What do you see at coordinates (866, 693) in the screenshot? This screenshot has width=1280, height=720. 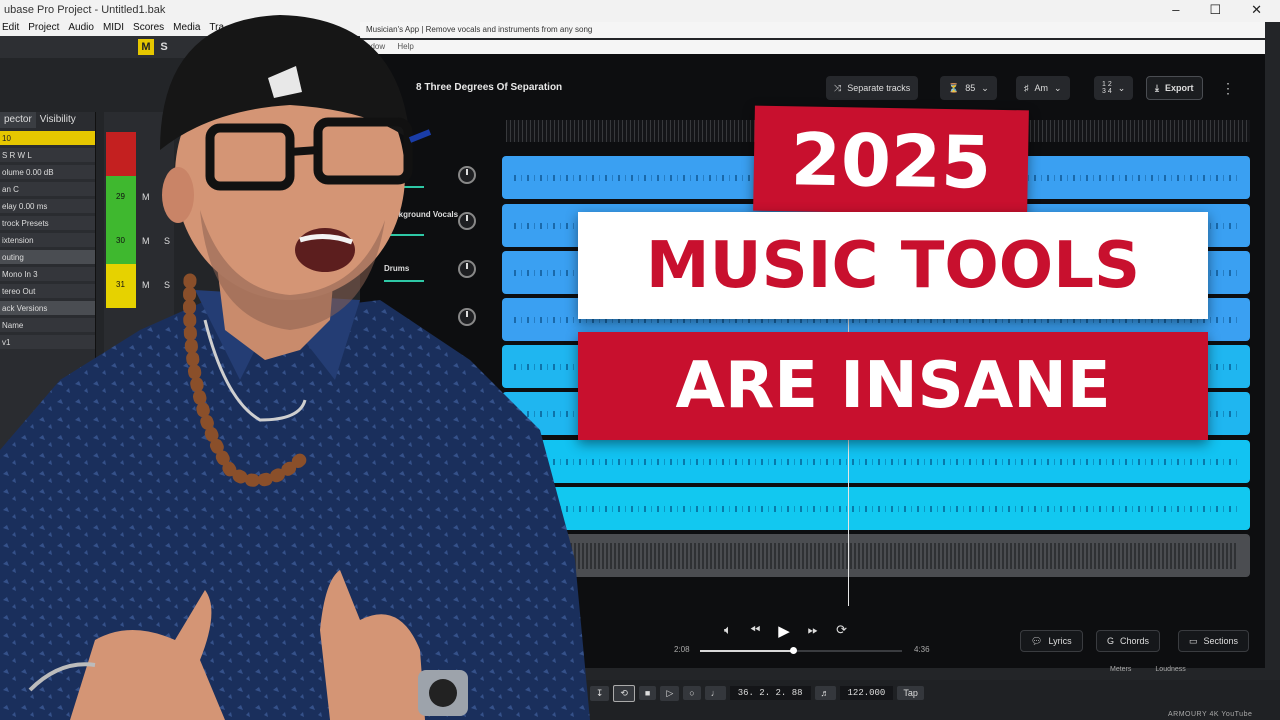 I see `tempo-display: 122.000` at bounding box center [866, 693].